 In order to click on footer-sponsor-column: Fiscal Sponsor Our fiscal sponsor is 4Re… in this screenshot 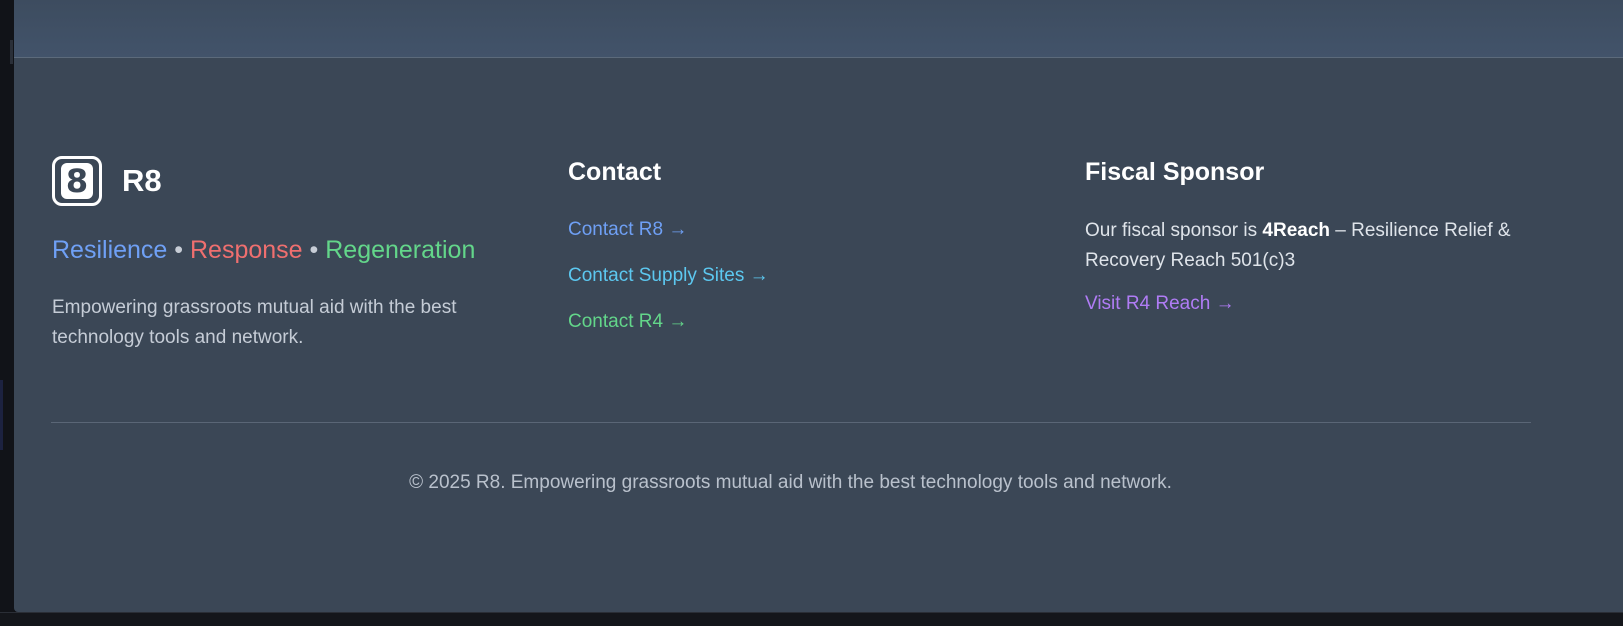, I will do `click(1312, 237)`.